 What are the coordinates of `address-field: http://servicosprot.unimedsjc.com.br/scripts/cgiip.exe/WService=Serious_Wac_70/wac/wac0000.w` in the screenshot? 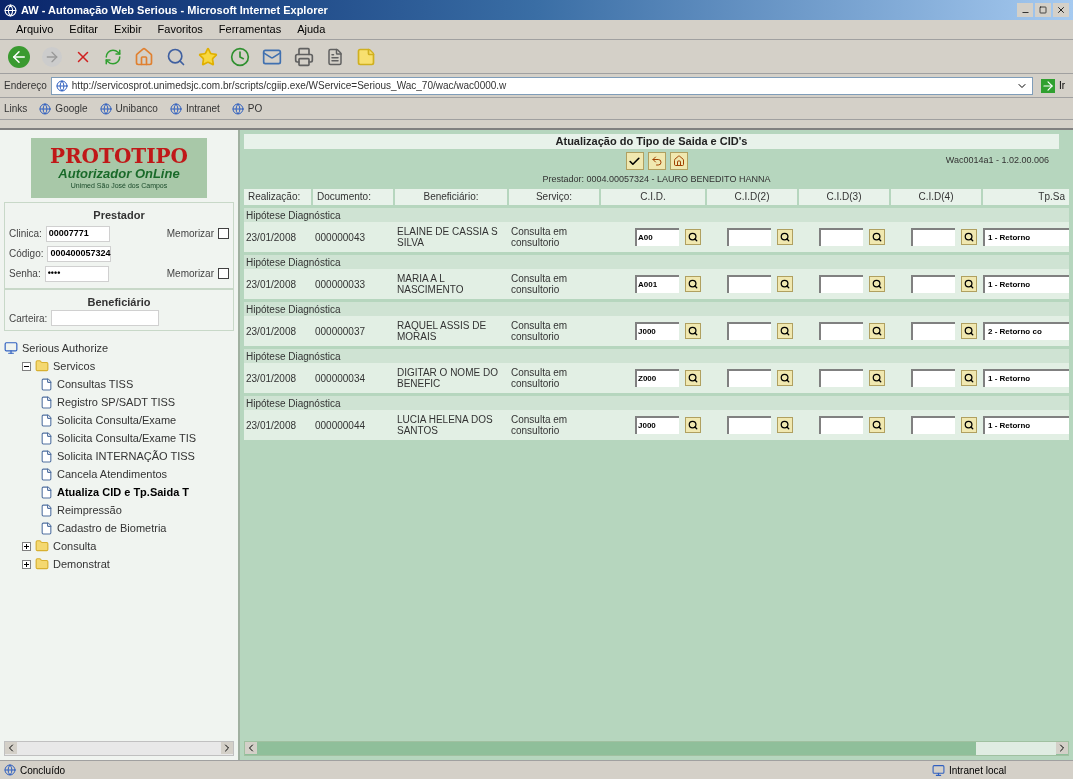 It's located at (541, 85).